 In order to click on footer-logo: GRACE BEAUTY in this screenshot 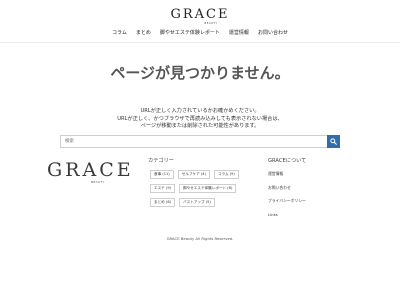, I will do `click(90, 172)`.